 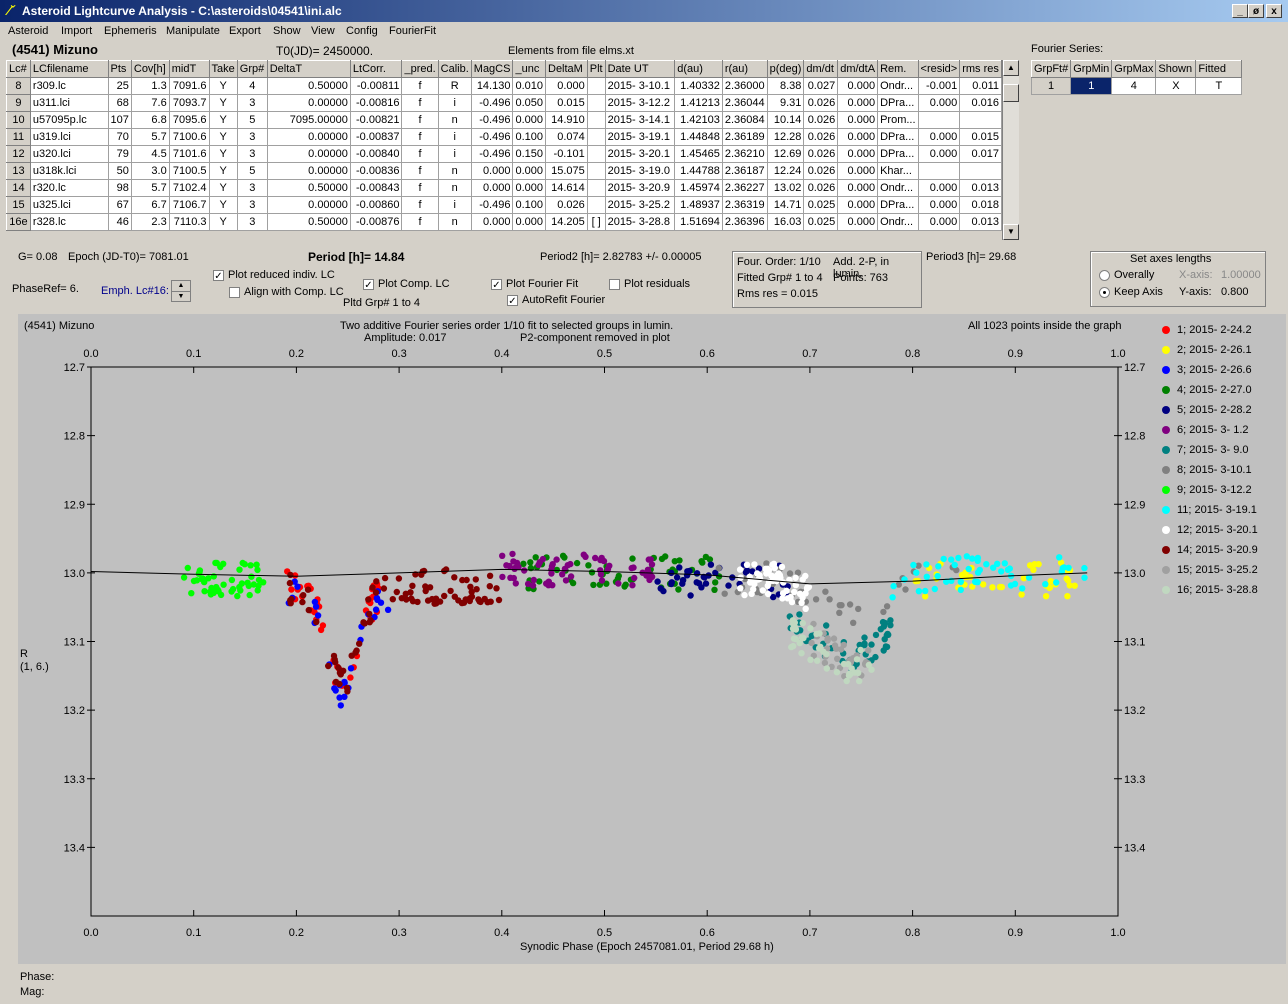 What do you see at coordinates (406, 284) in the screenshot?
I see `plot-comp-checkbox: ✓ Plot Comp. LC` at bounding box center [406, 284].